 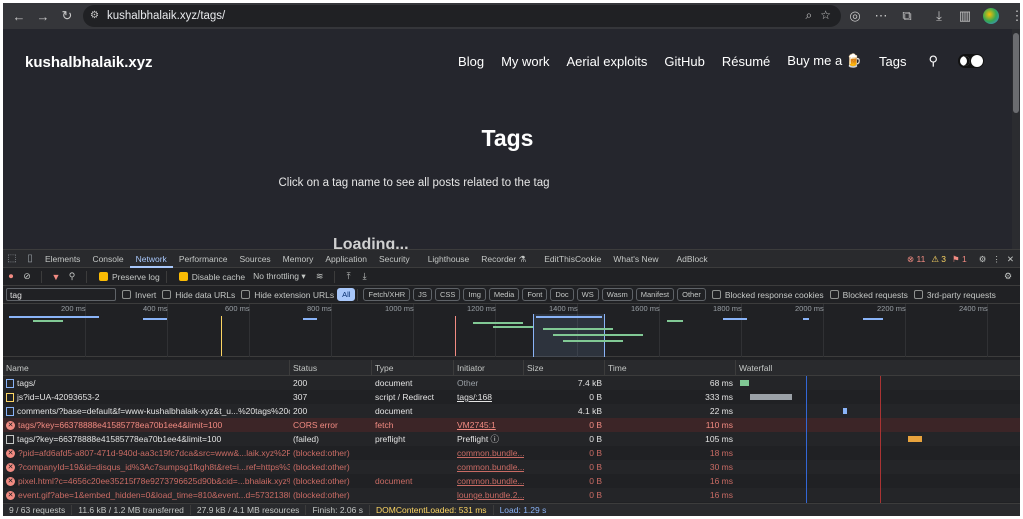 I want to click on hide-extension-urls-checkbox, so click(x=246, y=294).